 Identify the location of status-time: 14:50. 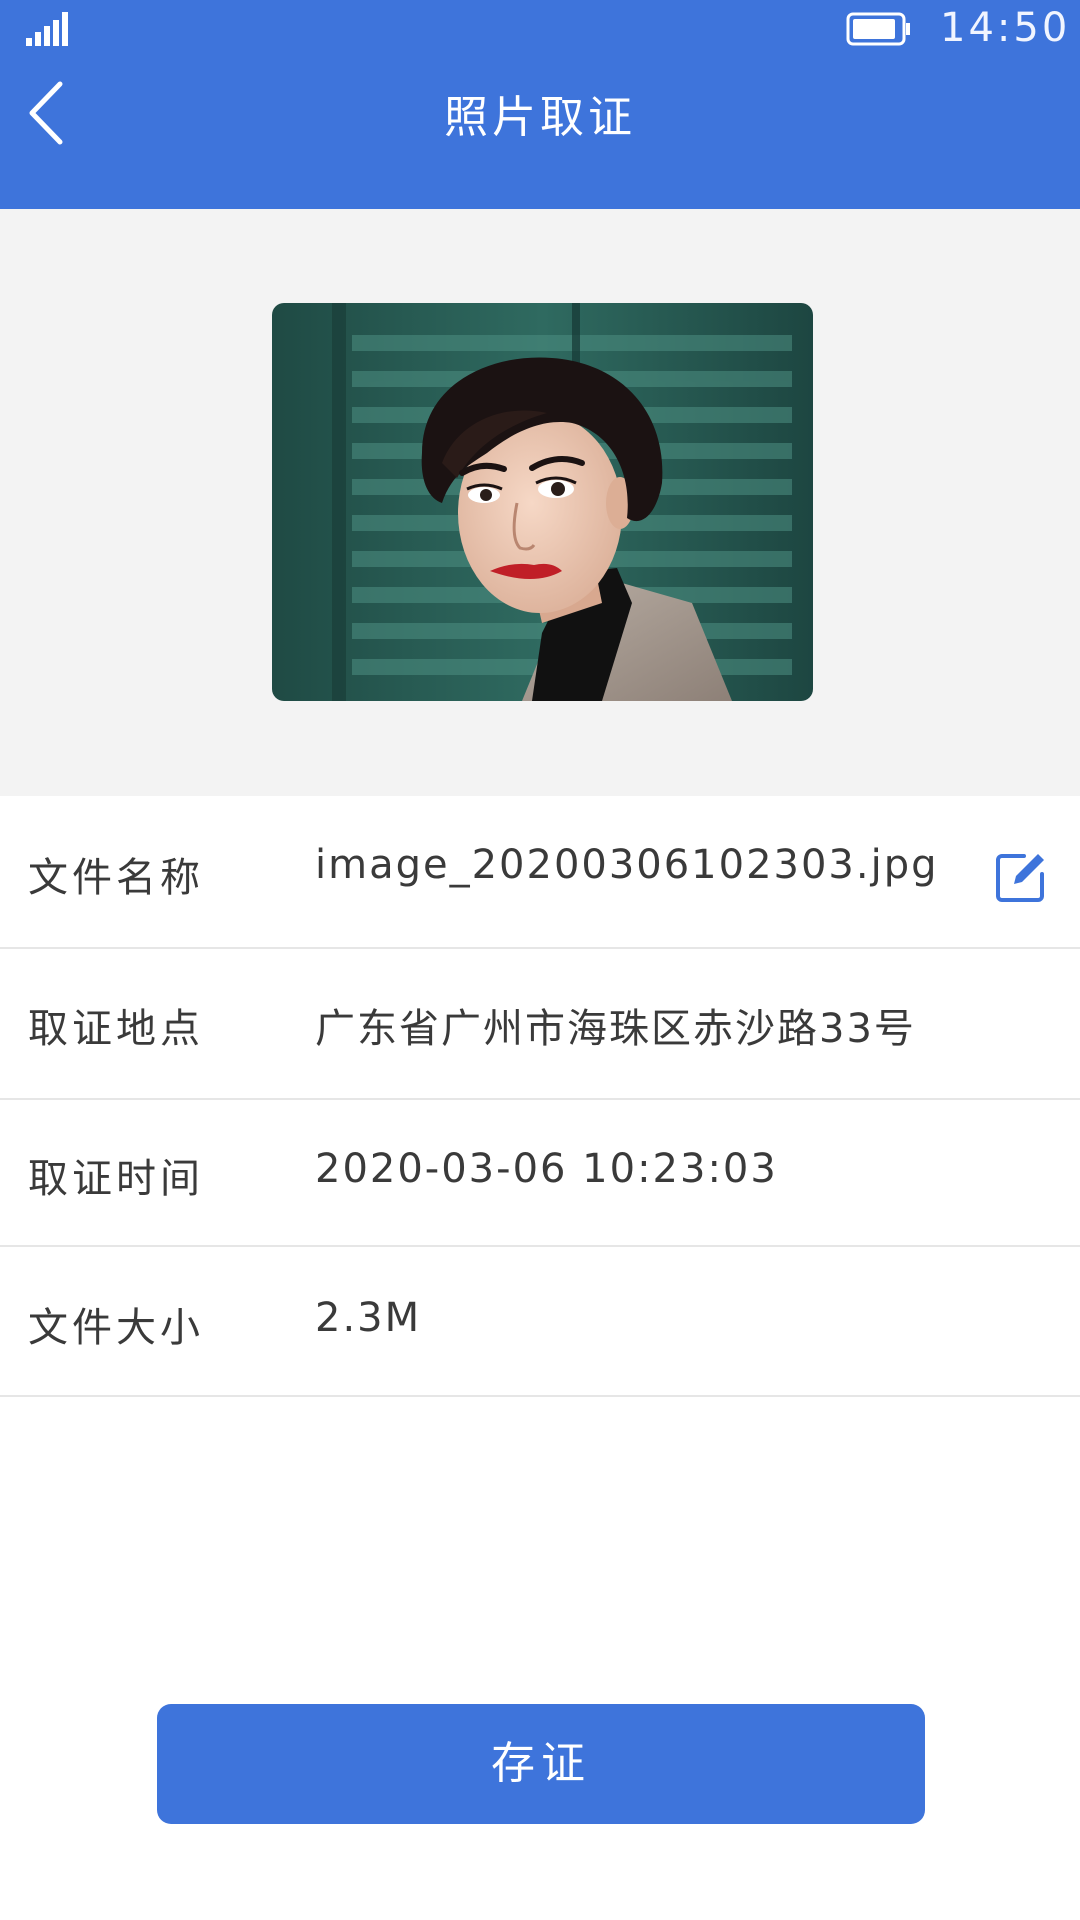
(1005, 28).